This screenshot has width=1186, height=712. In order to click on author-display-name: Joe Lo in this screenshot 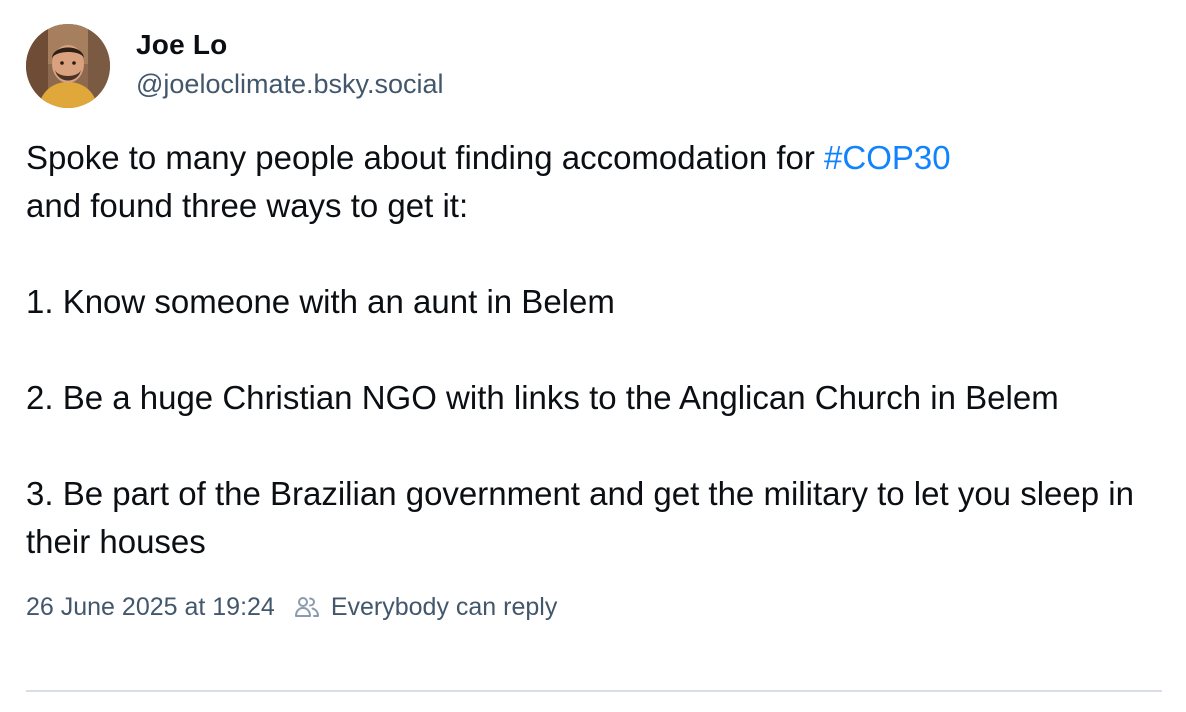, I will do `click(290, 45)`.